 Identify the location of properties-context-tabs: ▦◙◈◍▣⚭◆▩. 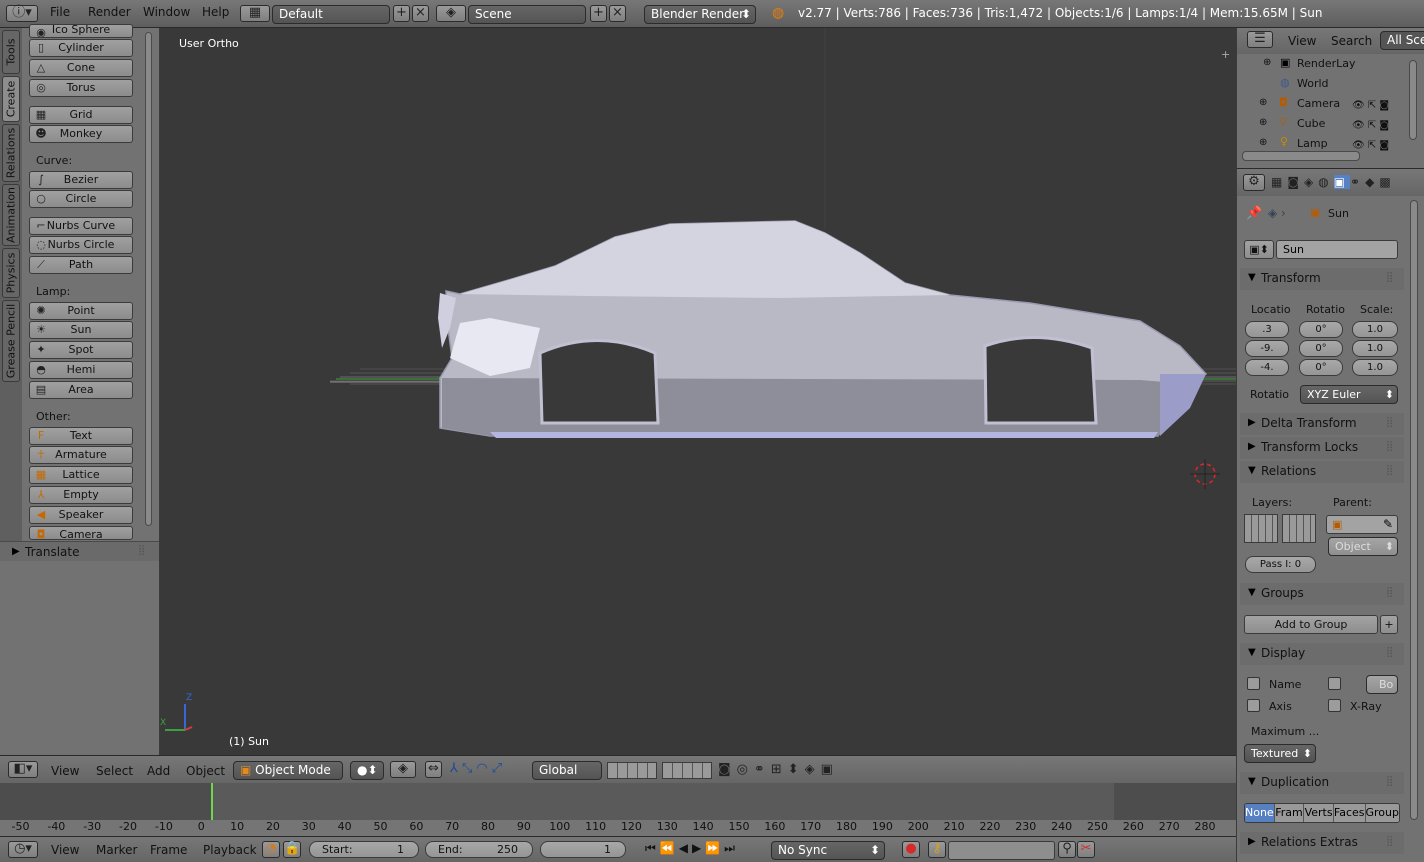
(1333, 182).